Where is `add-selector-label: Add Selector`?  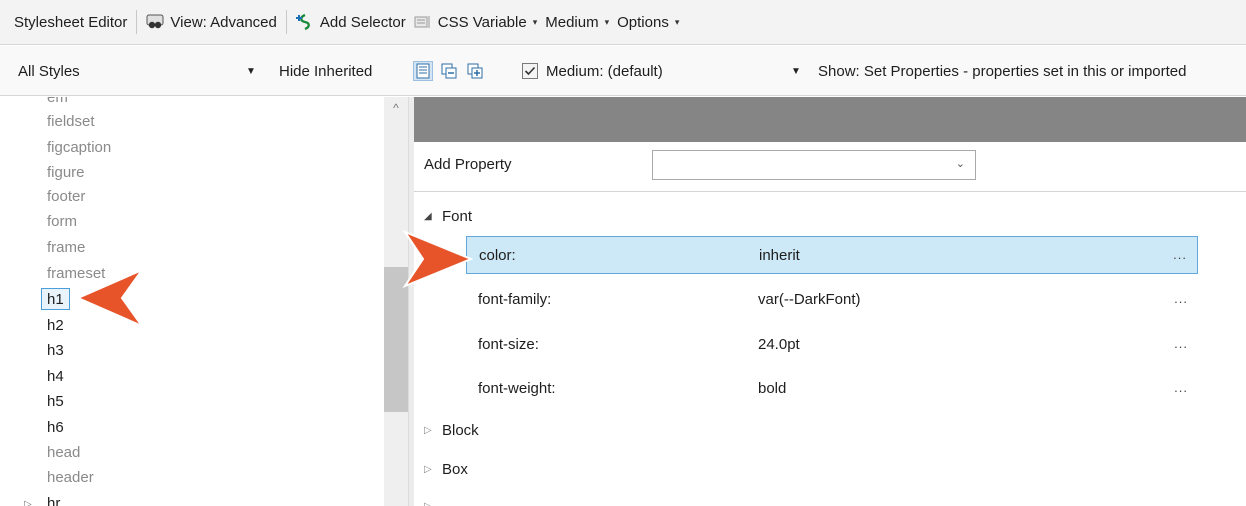 add-selector-label: Add Selector is located at coordinates (362, 22).